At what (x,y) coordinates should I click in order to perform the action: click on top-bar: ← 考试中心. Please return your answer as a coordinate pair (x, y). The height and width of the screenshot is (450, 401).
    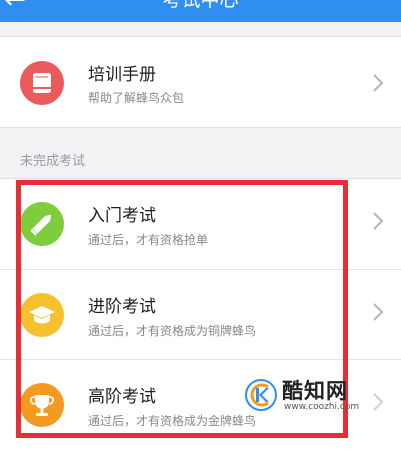
    Looking at the image, I should click on (200, 11).